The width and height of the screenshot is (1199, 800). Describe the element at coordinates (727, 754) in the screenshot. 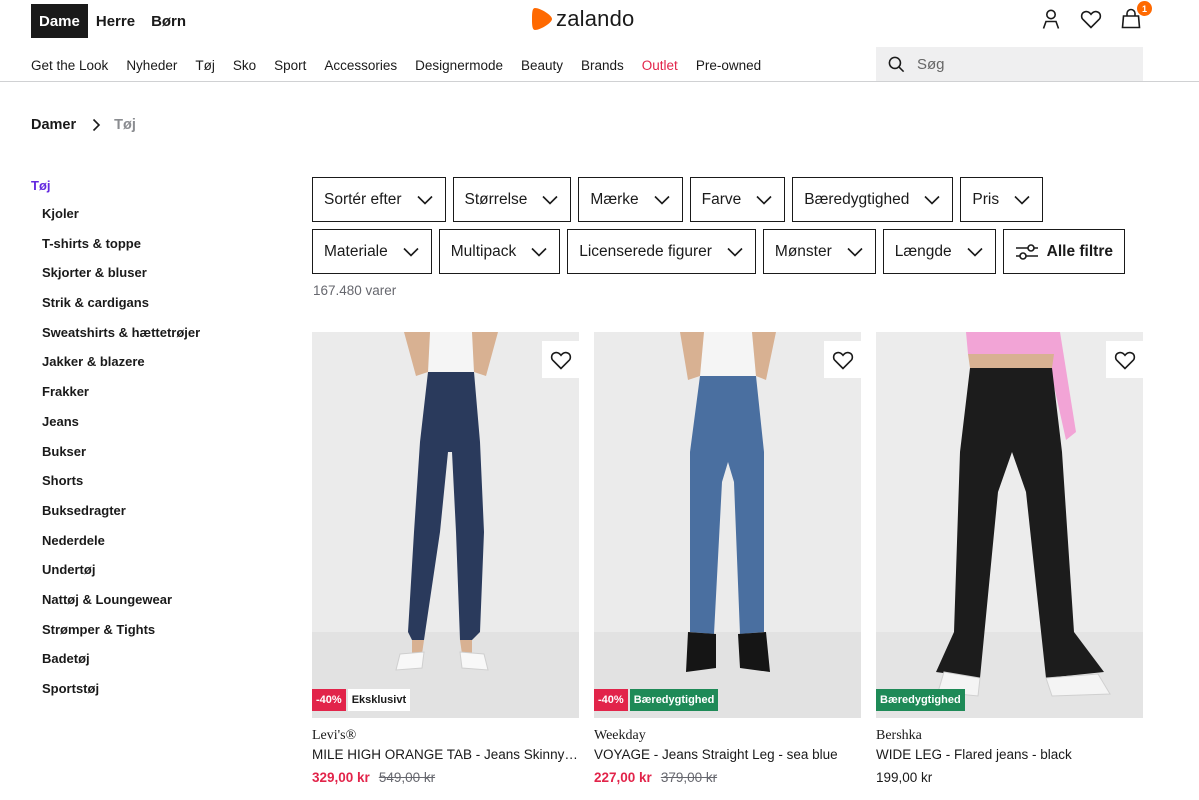

I see `product-name: VOYAGE - Jeans Straight Leg - sea blue` at that location.